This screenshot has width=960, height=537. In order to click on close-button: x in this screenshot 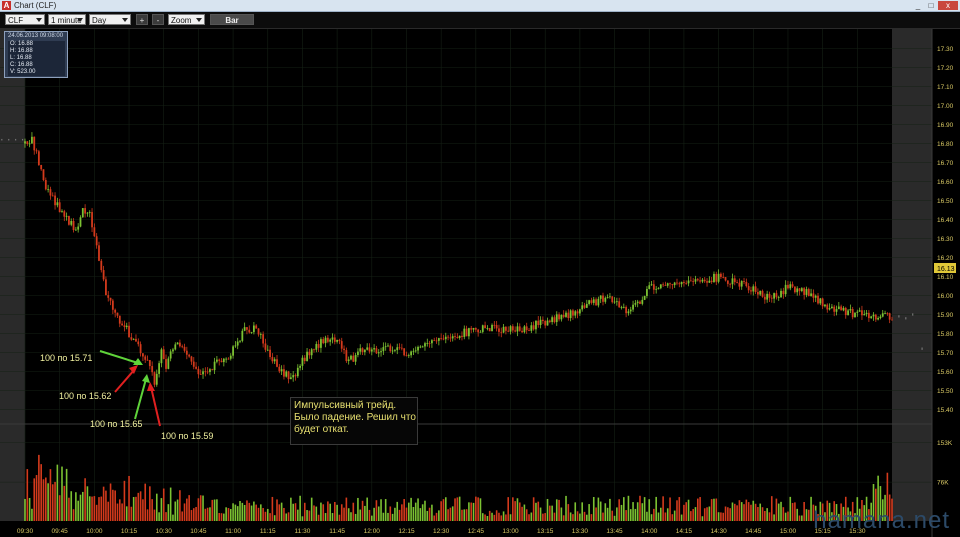, I will do `click(948, 5)`.